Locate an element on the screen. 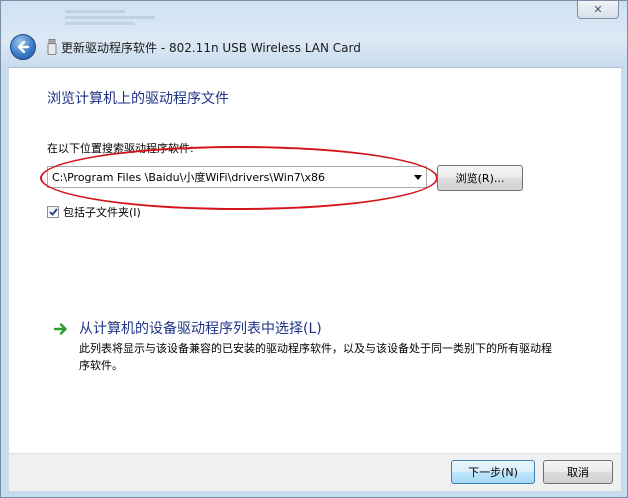 The height and width of the screenshot is (498, 628). close-button: ✕ is located at coordinates (598, 10).